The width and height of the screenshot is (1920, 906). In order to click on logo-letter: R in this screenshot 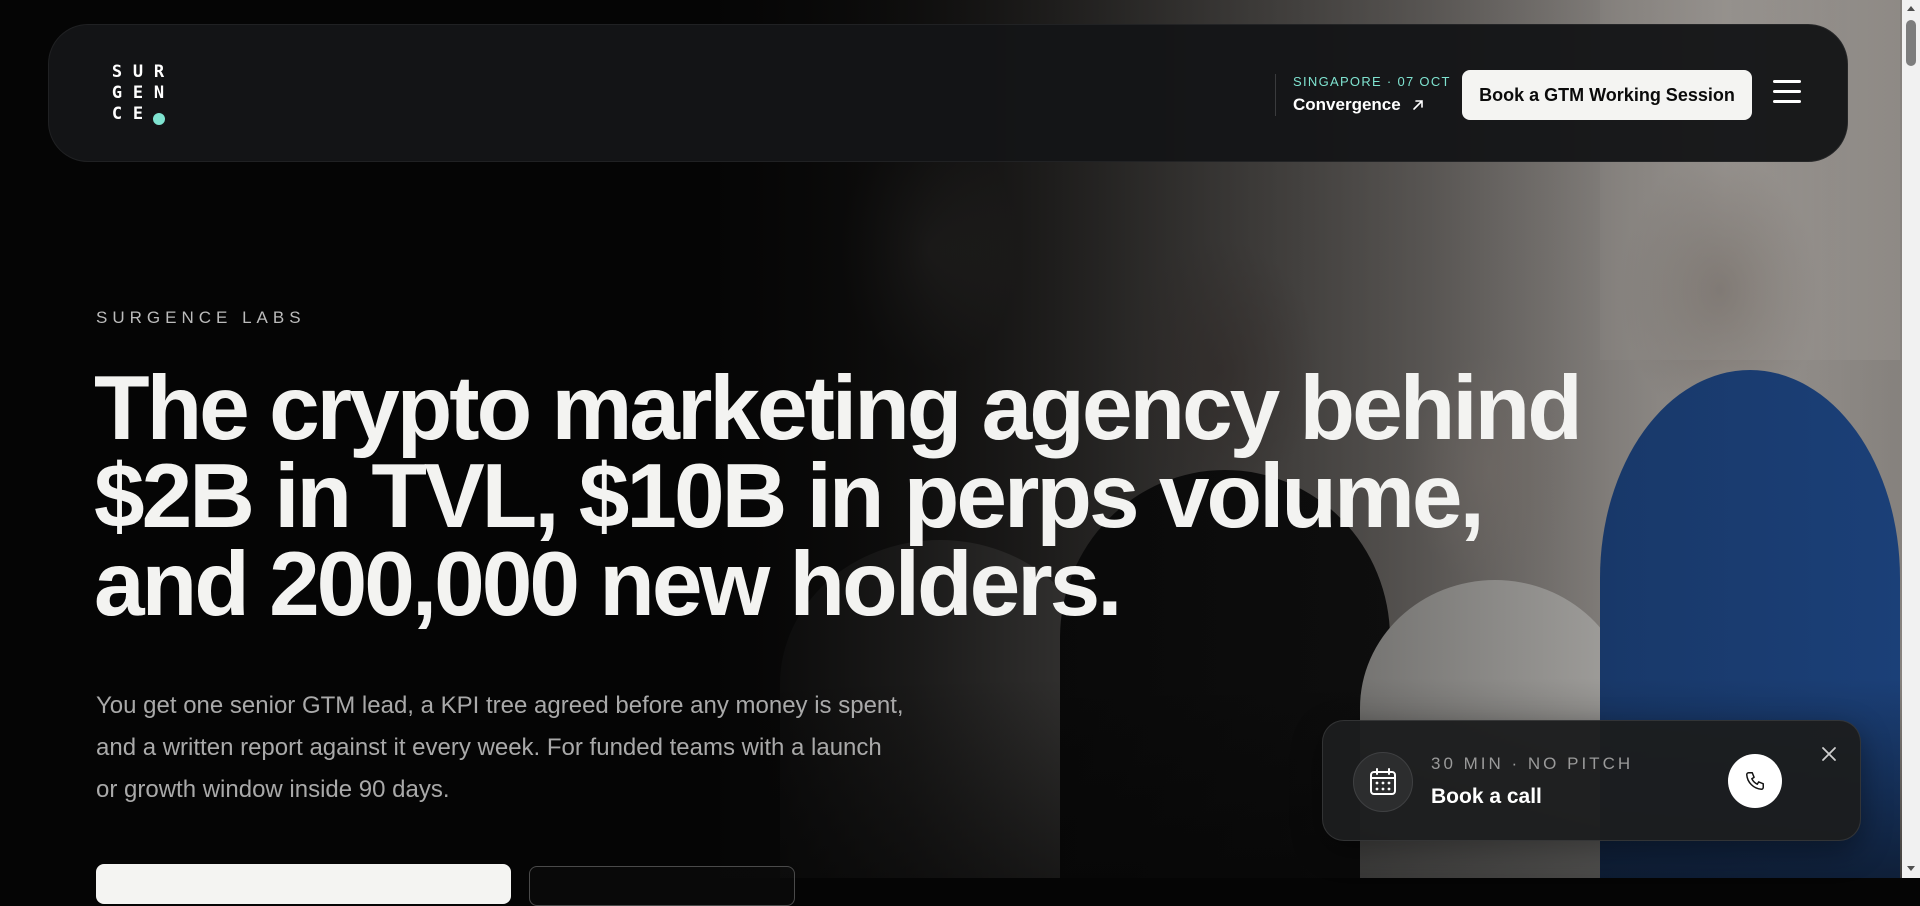, I will do `click(158, 72)`.